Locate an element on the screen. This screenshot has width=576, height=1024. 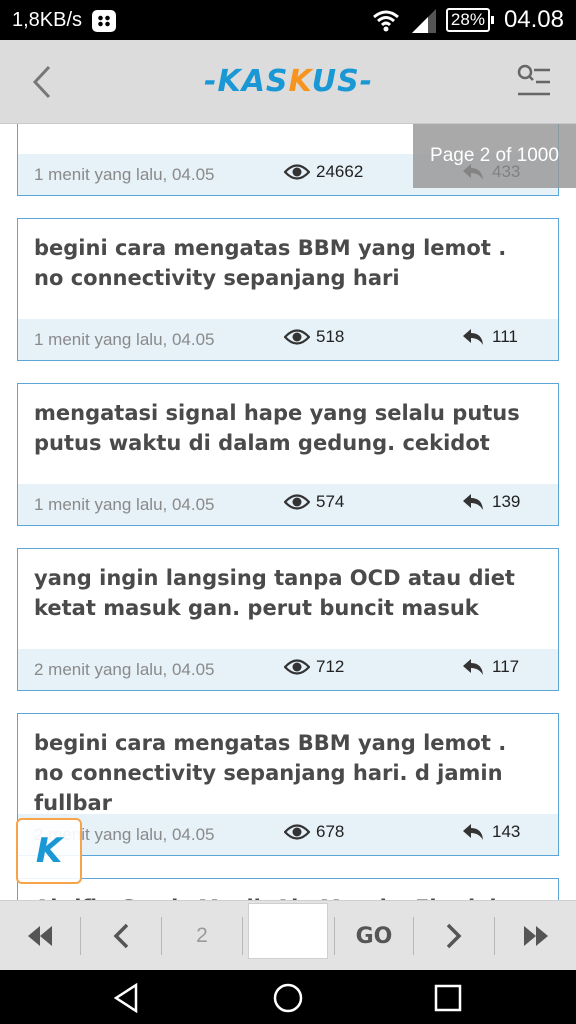
thread-meta: 2 menit yang lalu, 04.05 712 117 is located at coordinates (288, 669).